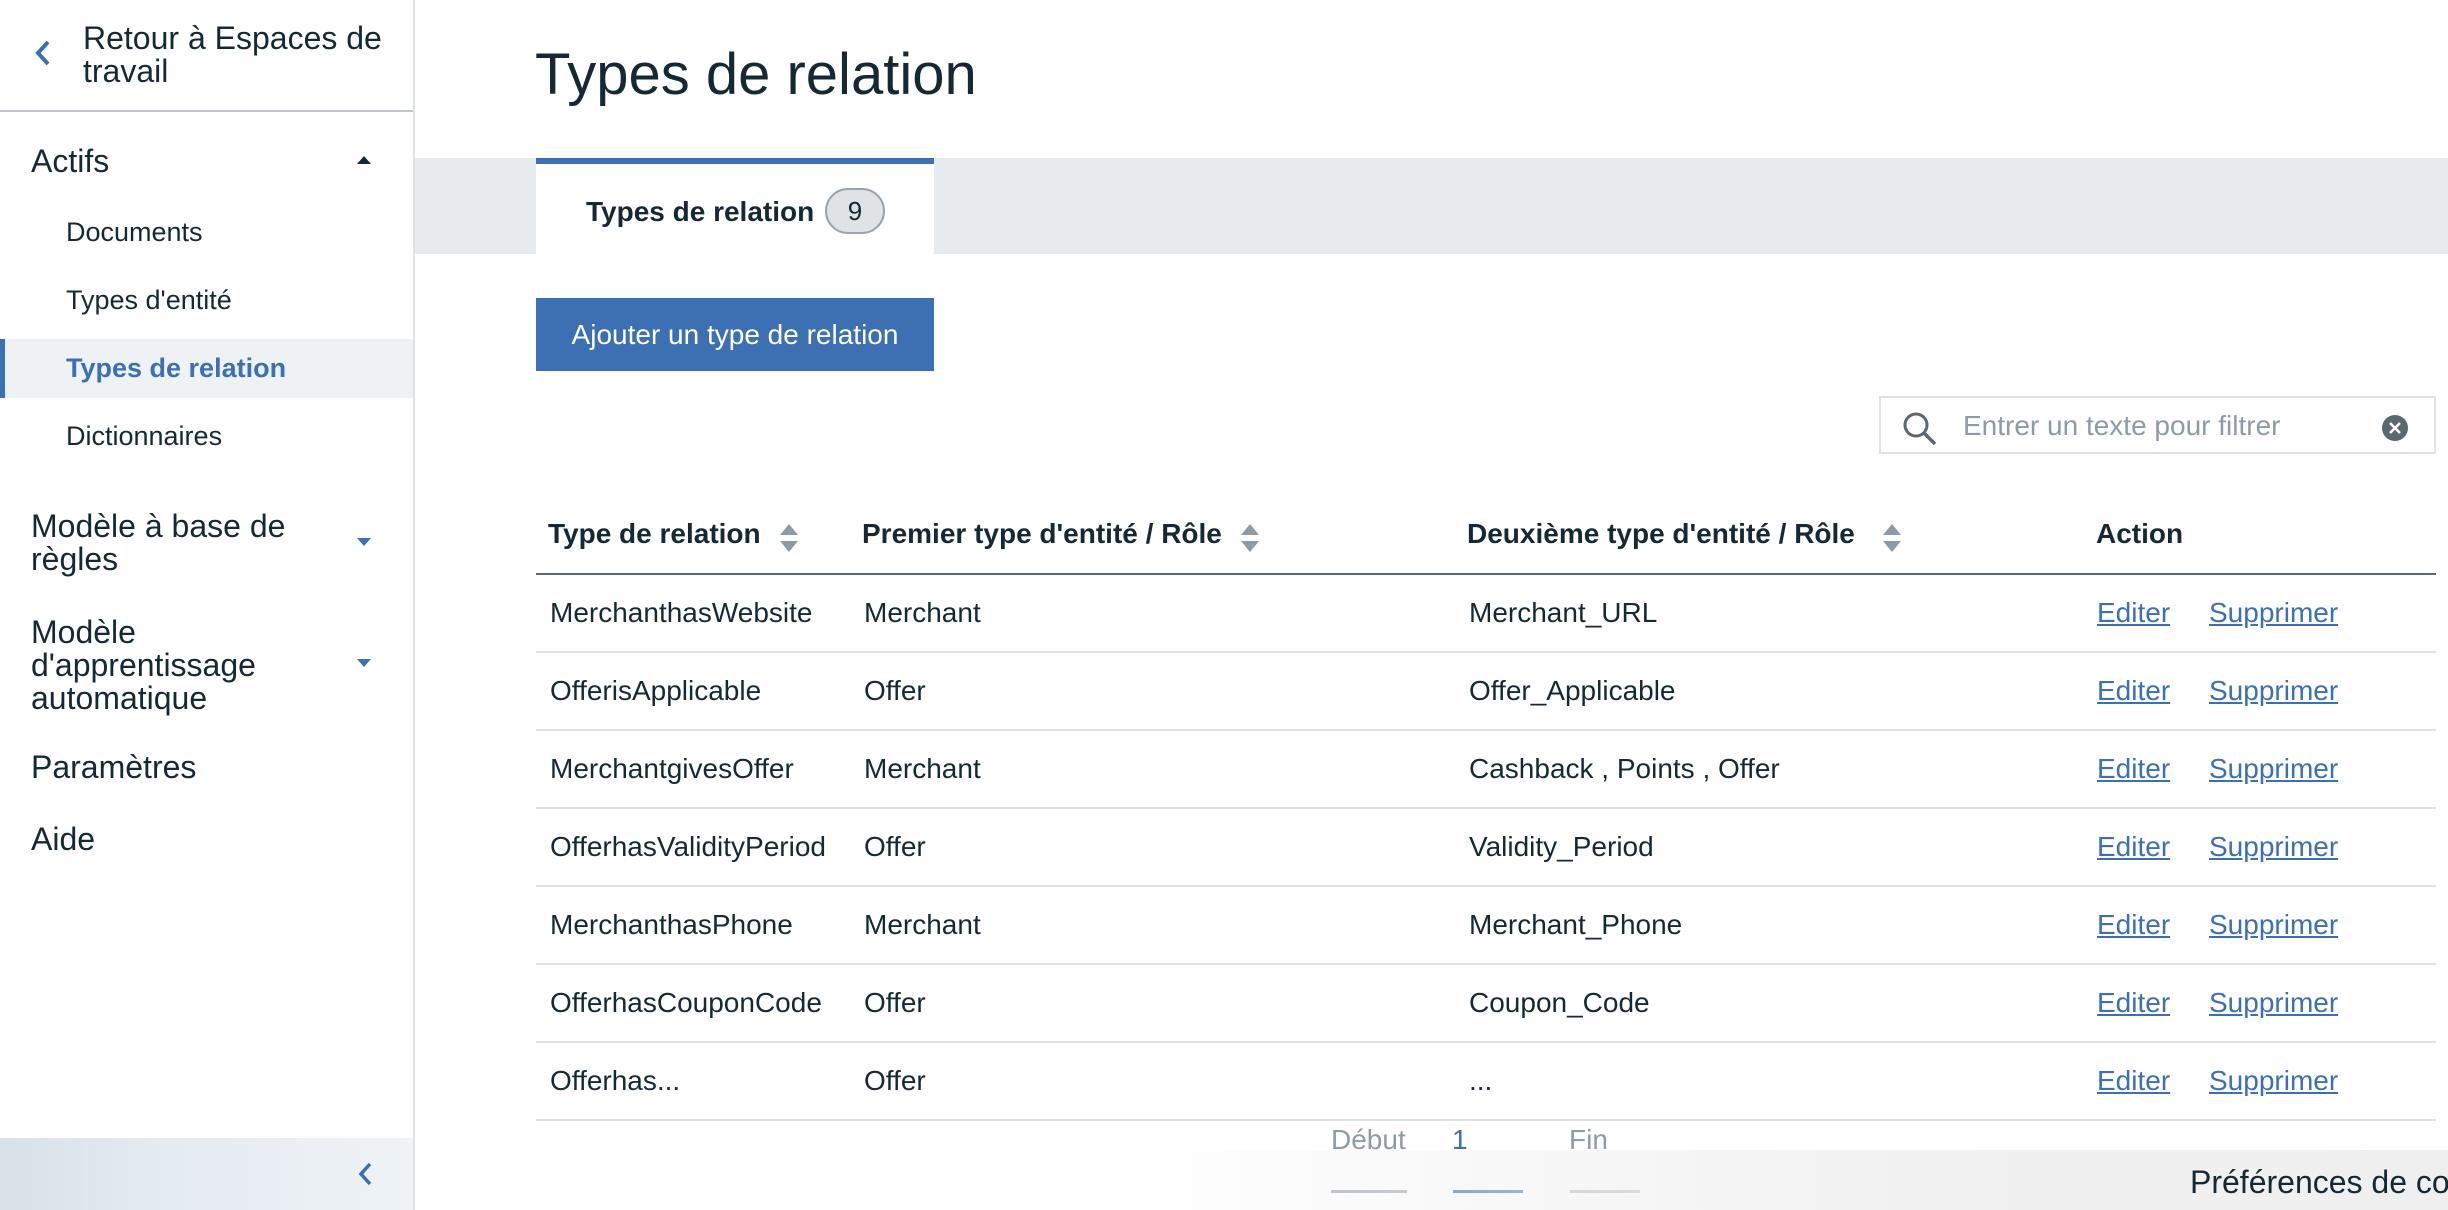 The image size is (2448, 1210). I want to click on count-badge: 9, so click(855, 211).